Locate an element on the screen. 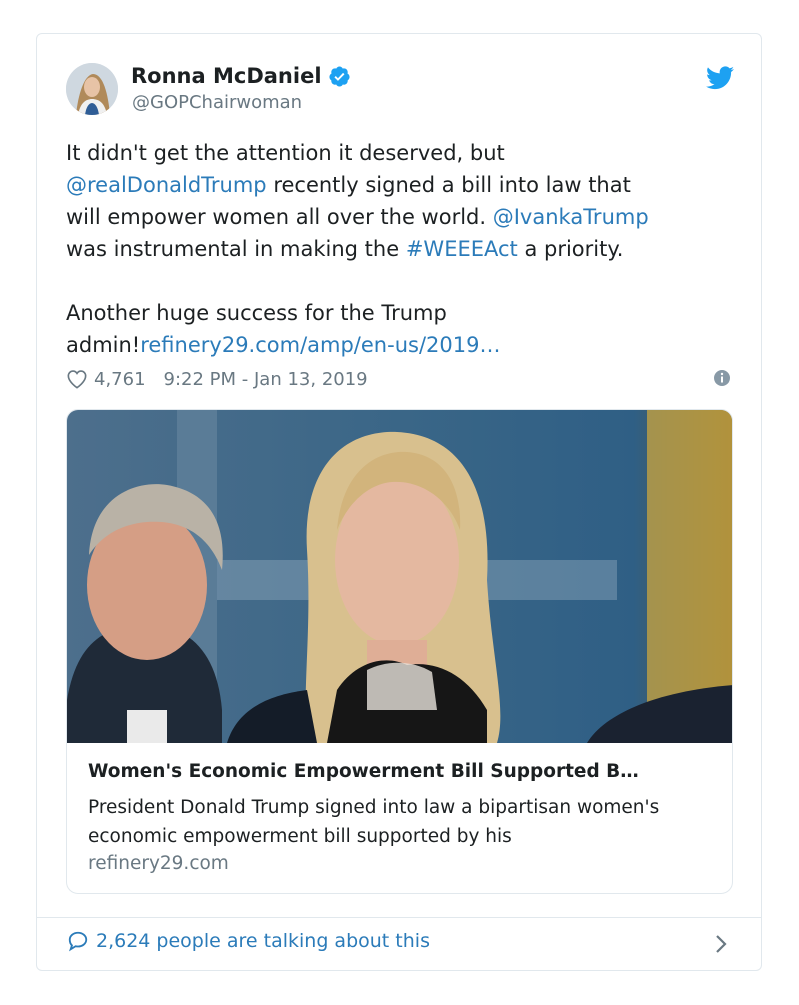 The height and width of the screenshot is (1005, 799). author-name-text: Ronna McDaniel is located at coordinates (226, 76).